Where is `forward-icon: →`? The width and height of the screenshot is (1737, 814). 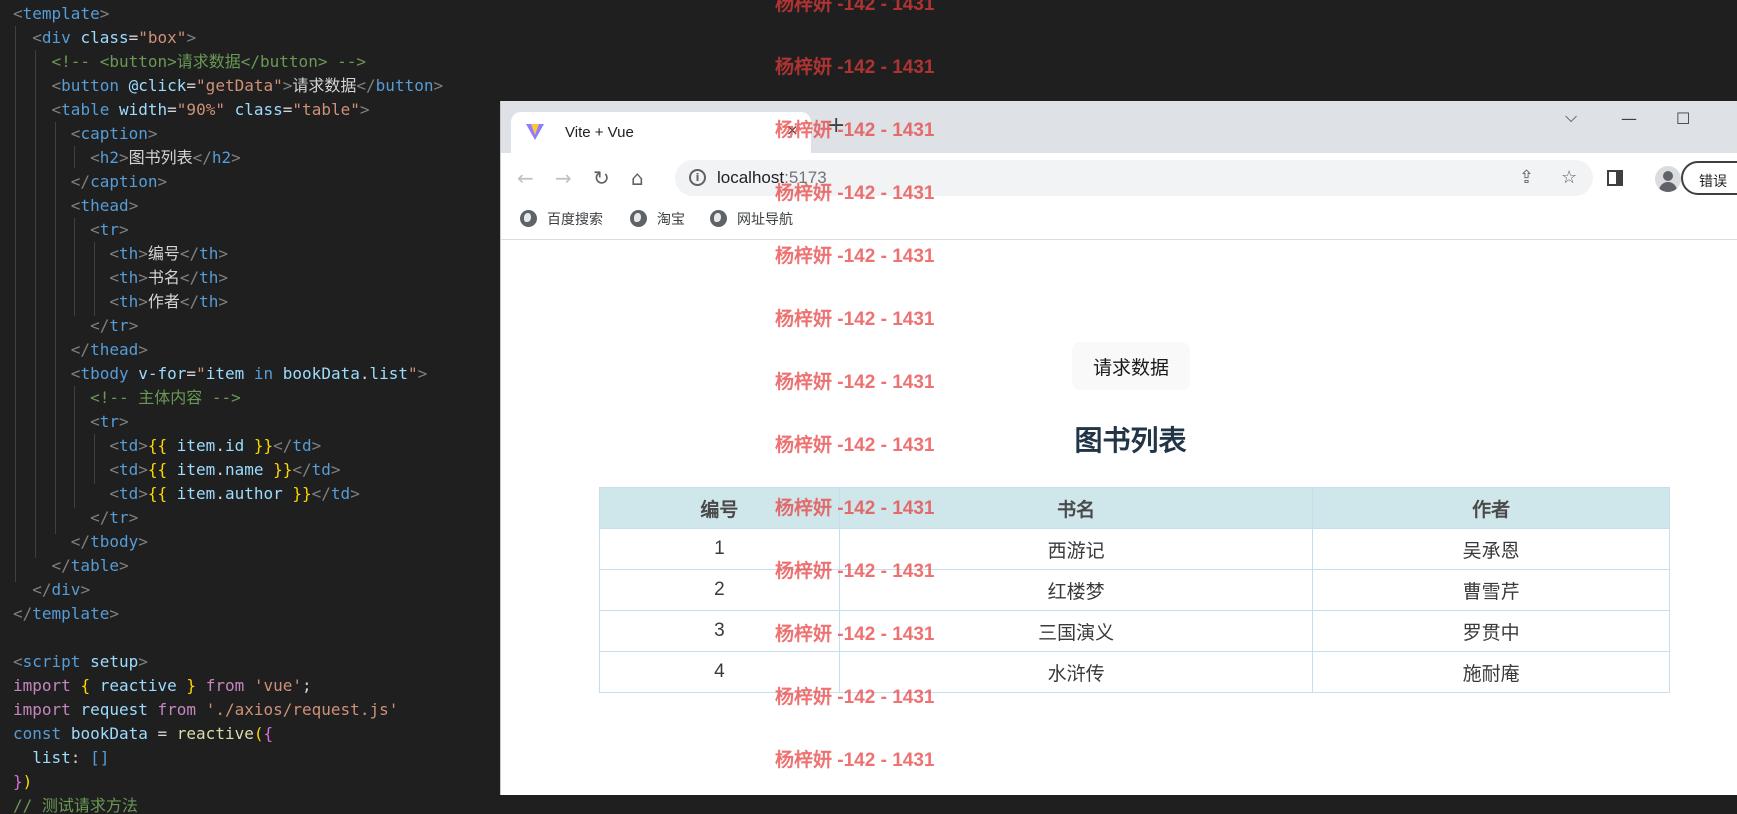
forward-icon: → is located at coordinates (563, 178).